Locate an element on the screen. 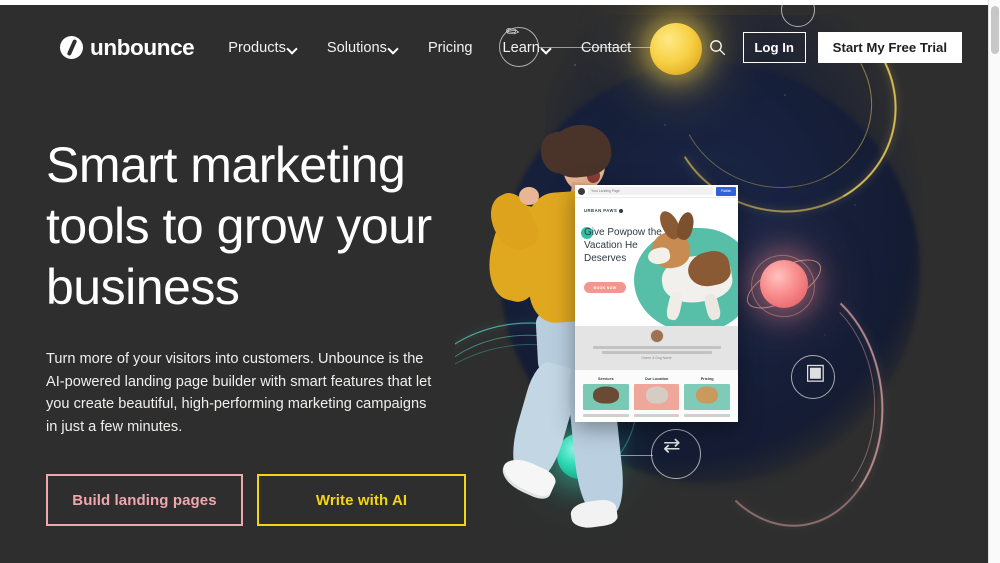 Image resolution: width=1000 pixels, height=563 pixels. person-hand-left is located at coordinates (529, 196).